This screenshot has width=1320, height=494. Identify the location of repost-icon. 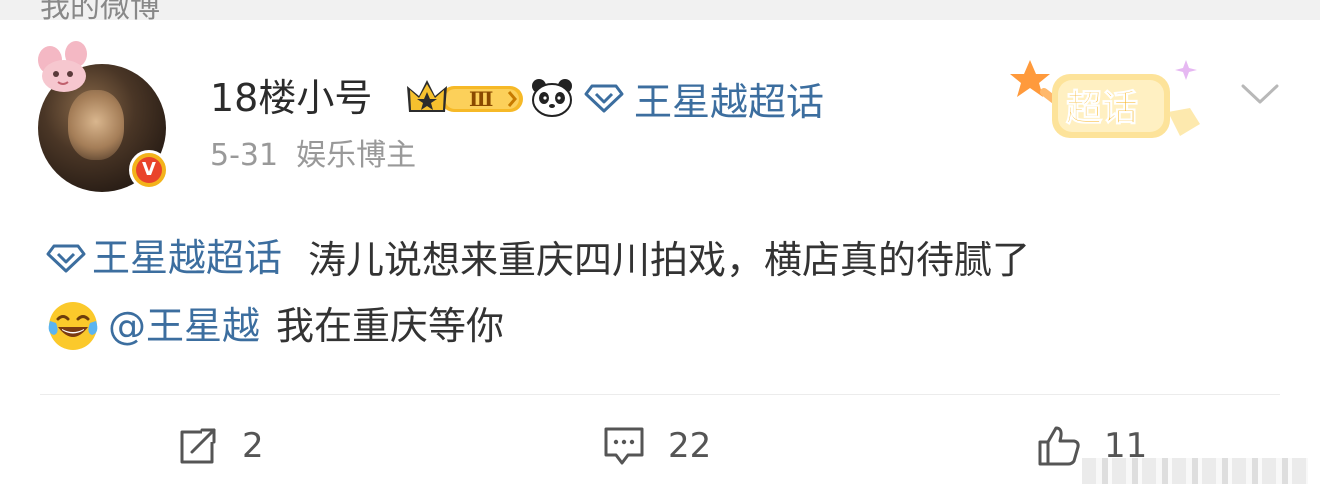
(198, 446).